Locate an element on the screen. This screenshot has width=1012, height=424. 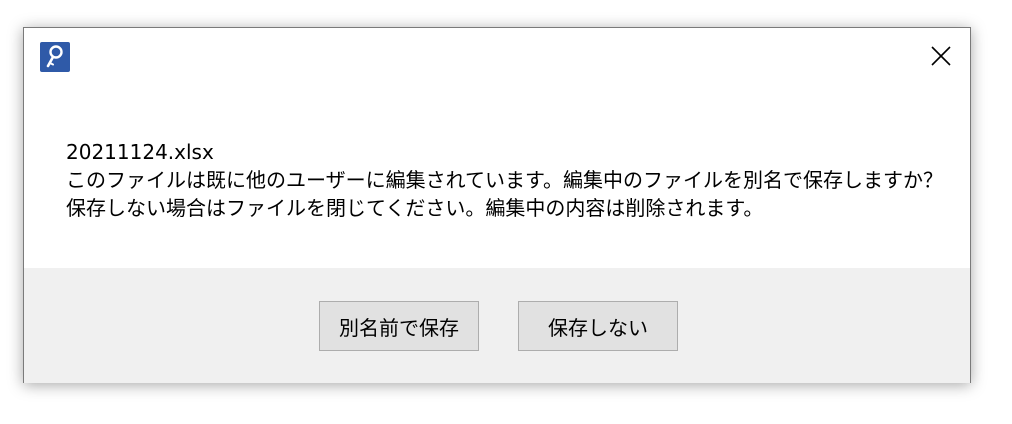
close-button is located at coordinates (941, 56).